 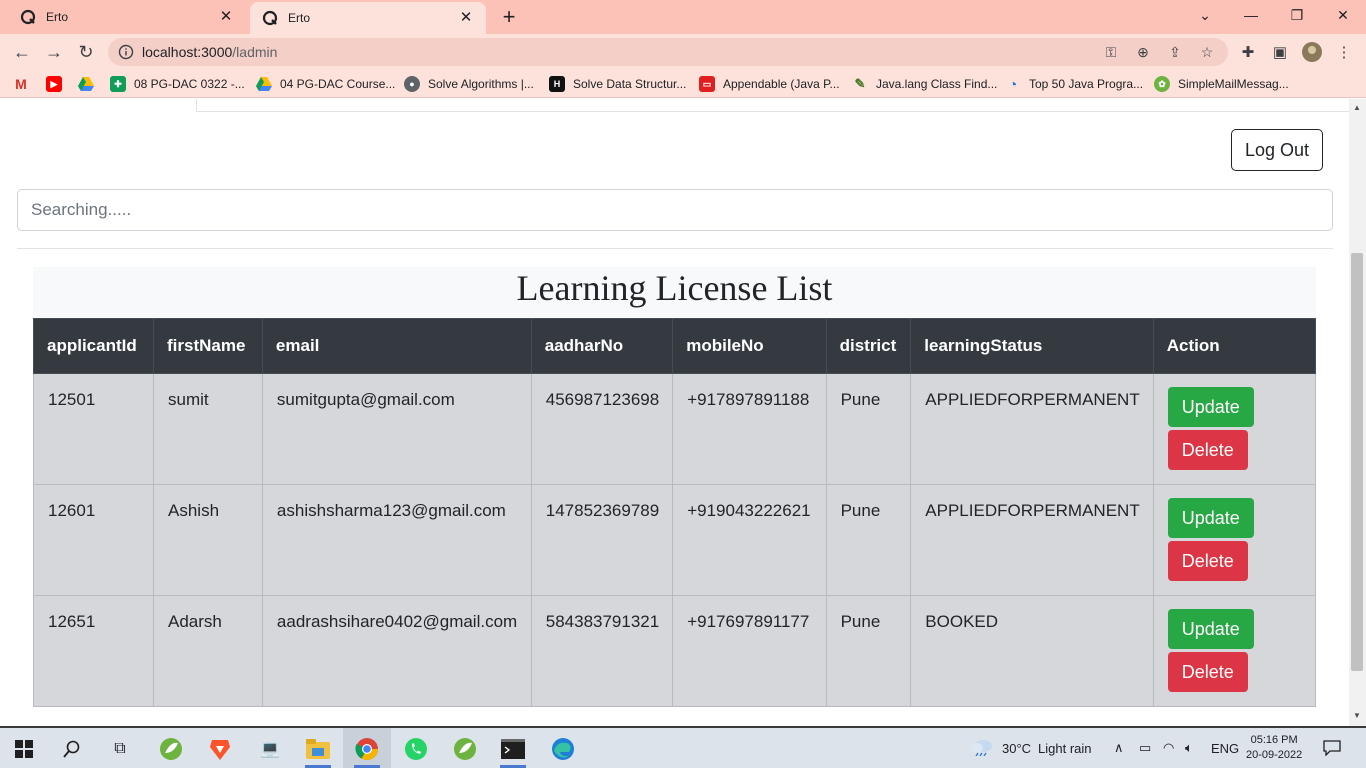 What do you see at coordinates (22, 52) in the screenshot?
I see `back-arrow-icon: ←` at bounding box center [22, 52].